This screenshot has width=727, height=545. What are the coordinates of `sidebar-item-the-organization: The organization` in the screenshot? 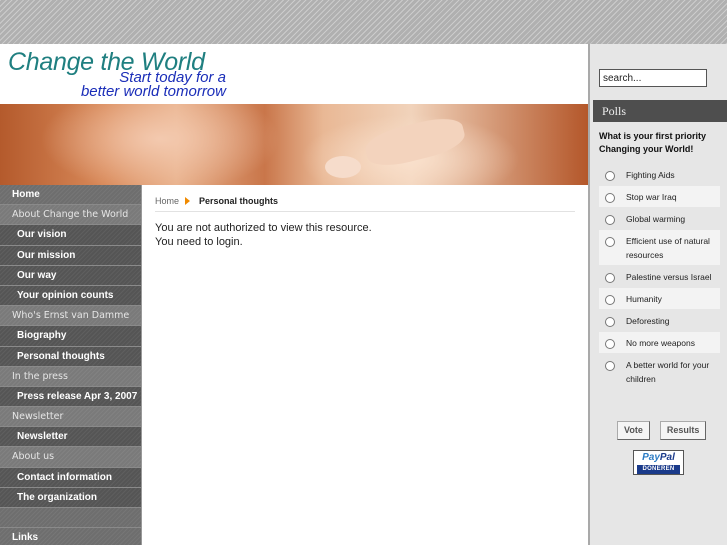 It's located at (70, 497).